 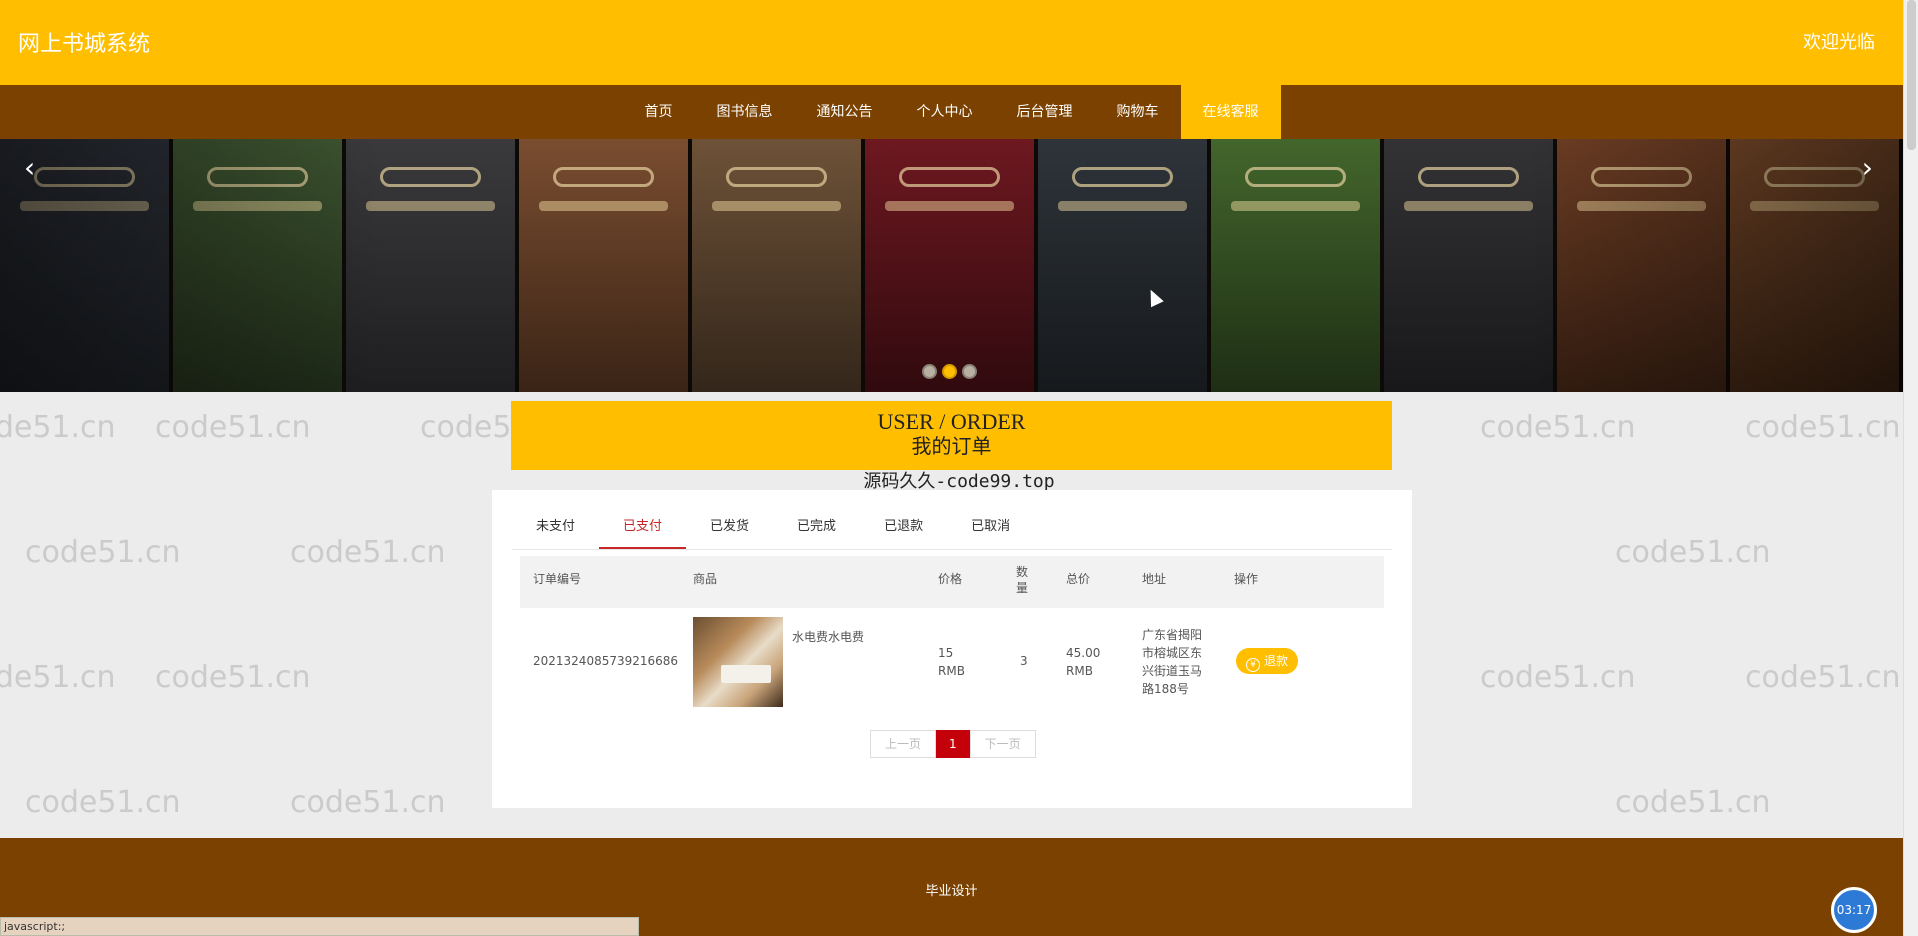 What do you see at coordinates (745, 112) in the screenshot?
I see `nav-item-books: 图书信息` at bounding box center [745, 112].